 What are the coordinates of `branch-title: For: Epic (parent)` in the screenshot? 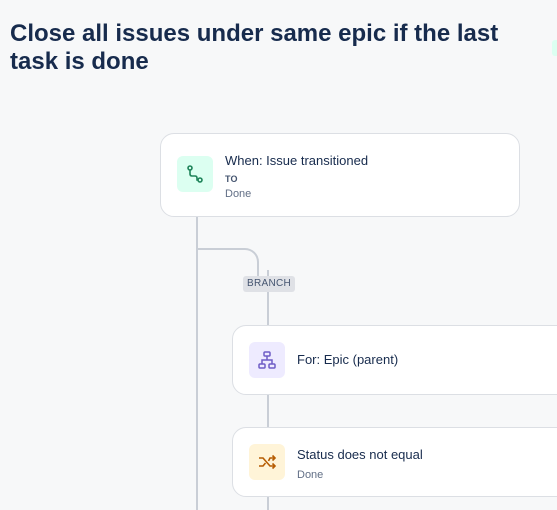 It's located at (348, 359).